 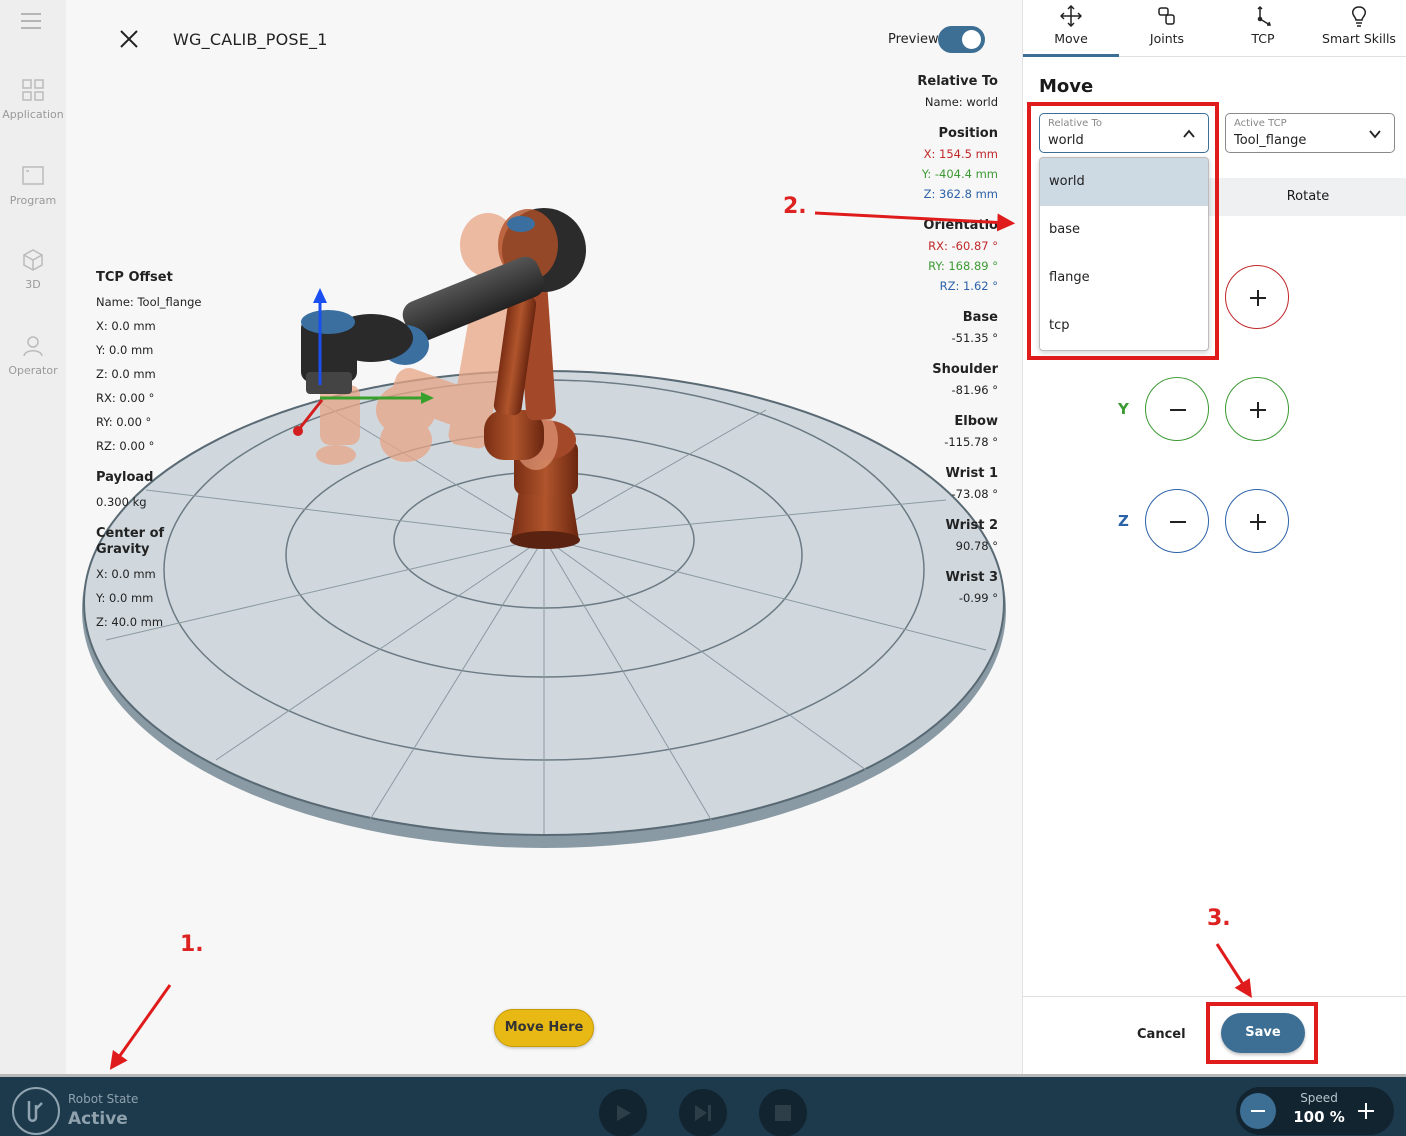 What do you see at coordinates (1167, 28) in the screenshot?
I see `tab-joints: Joints` at bounding box center [1167, 28].